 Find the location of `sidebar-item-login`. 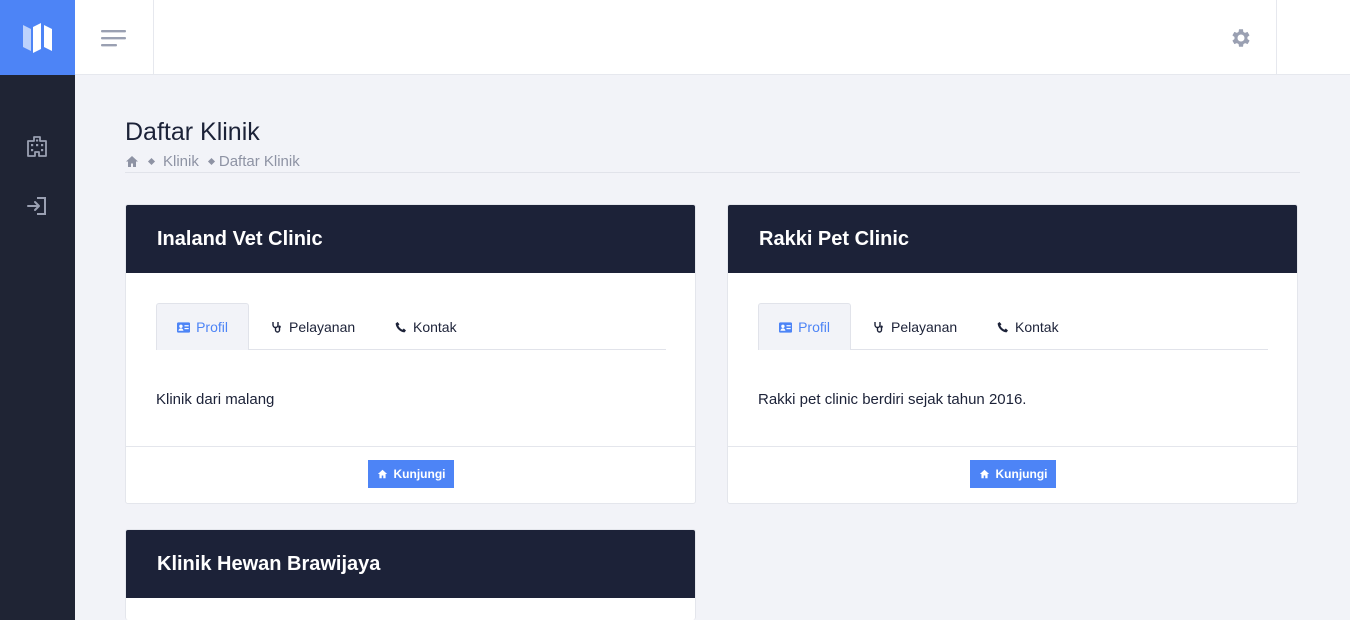

sidebar-item-login is located at coordinates (37, 206).